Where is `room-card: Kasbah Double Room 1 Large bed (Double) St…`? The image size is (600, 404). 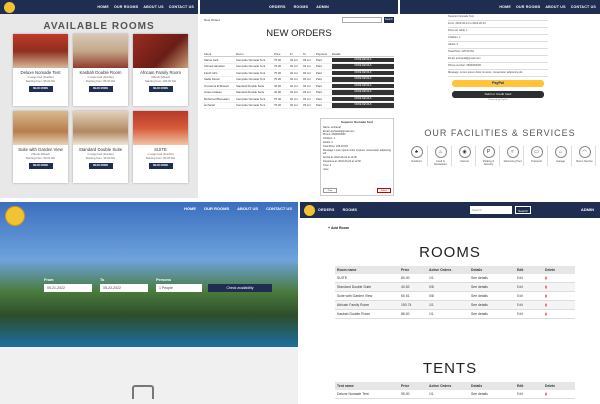 room-card: Kasbah Double Room 1 Large bed (Double) St… is located at coordinates (100, 70).